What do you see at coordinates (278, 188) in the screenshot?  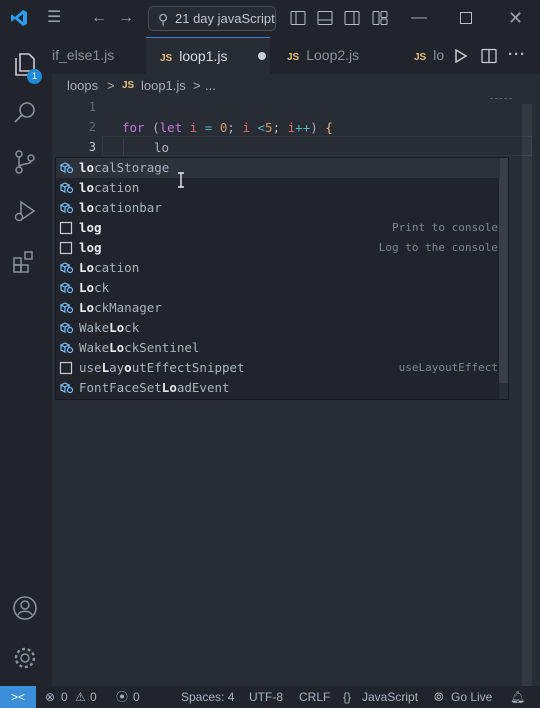 I see `suggestion-item: location` at bounding box center [278, 188].